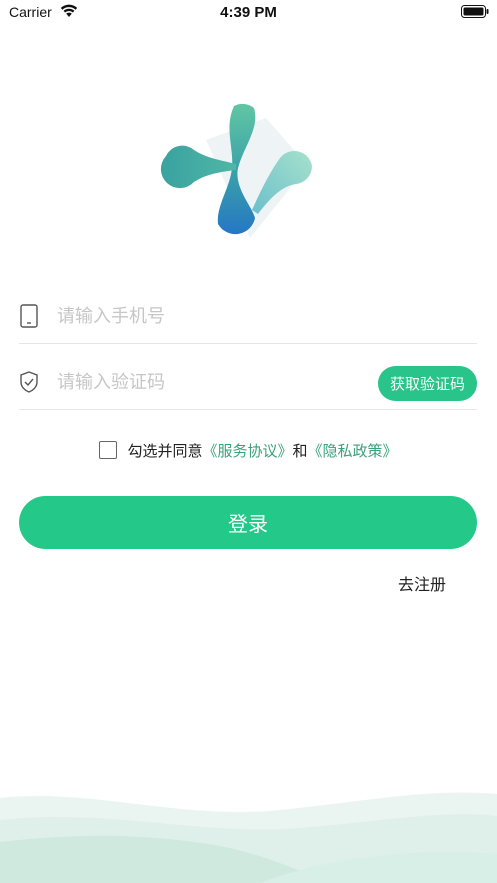 The width and height of the screenshot is (497, 883). I want to click on login-button: 登录, so click(248, 522).